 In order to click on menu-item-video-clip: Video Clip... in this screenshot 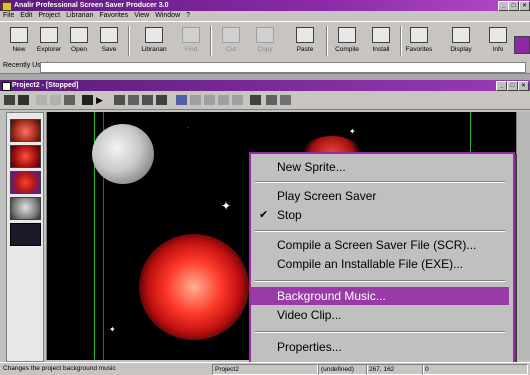, I will do `click(380, 315)`.